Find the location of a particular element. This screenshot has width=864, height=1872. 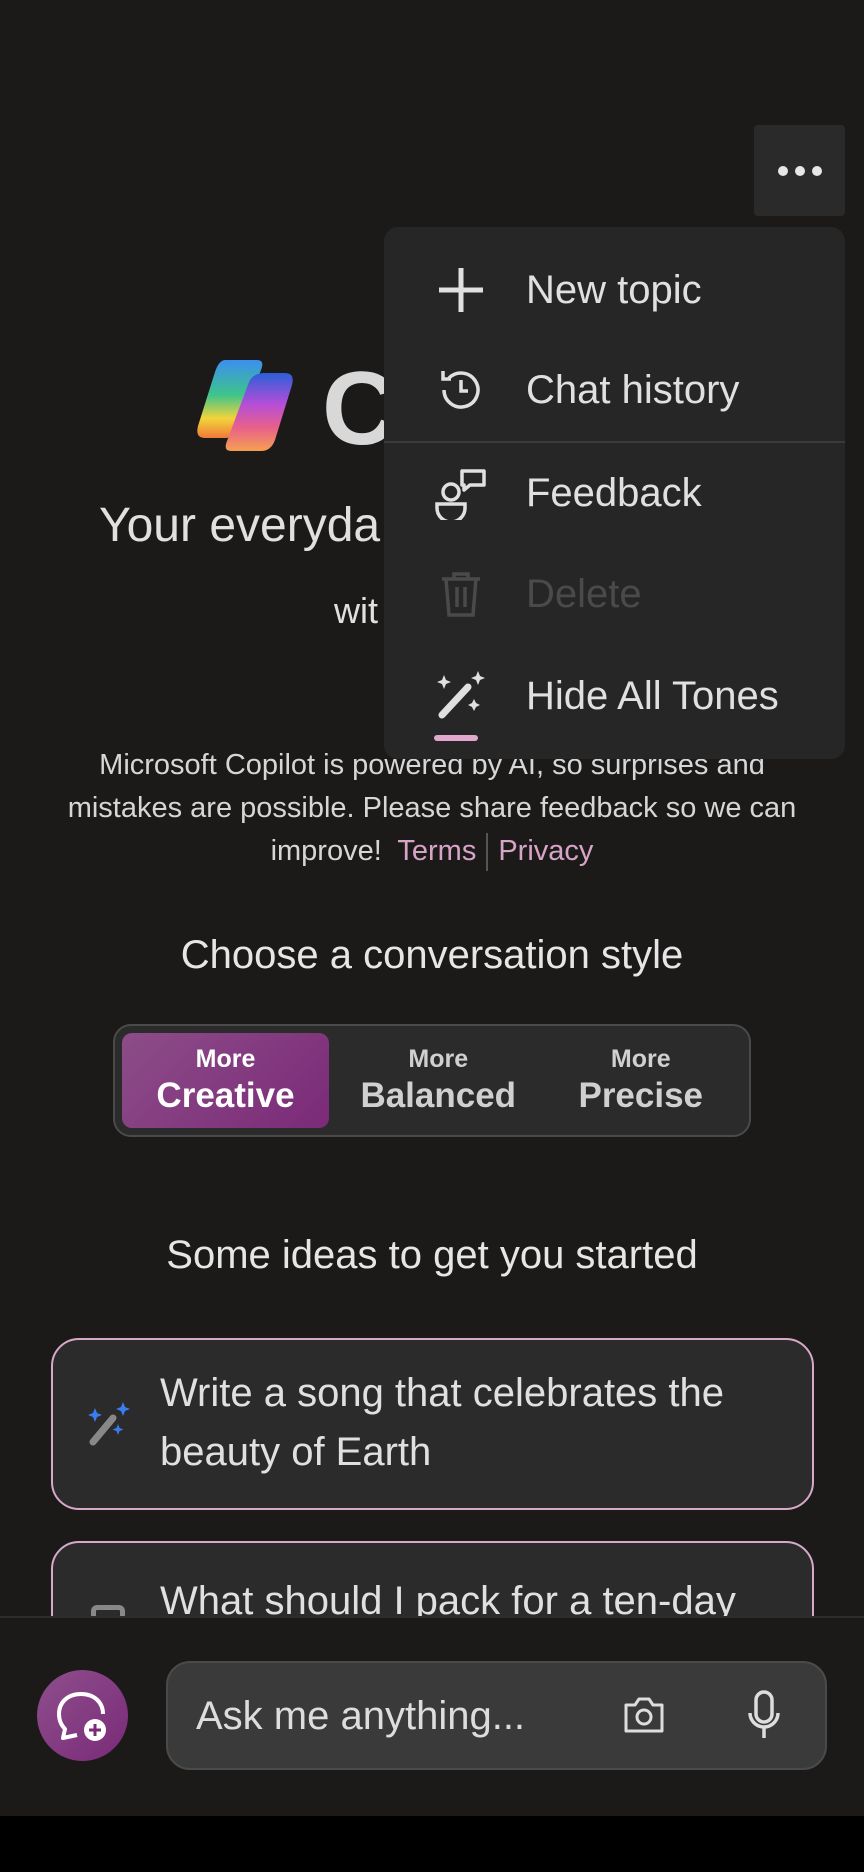

style-balanced: More Balanced is located at coordinates (438, 1080).